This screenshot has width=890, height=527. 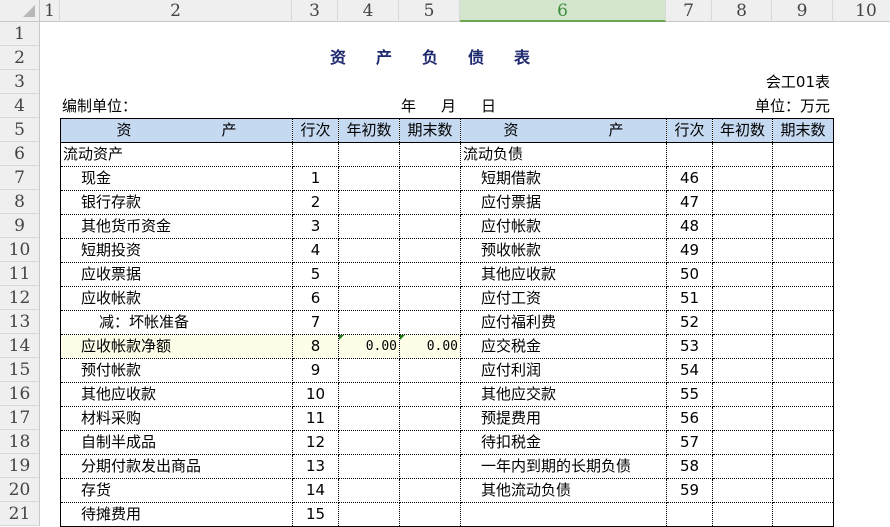 What do you see at coordinates (20, 106) in the screenshot?
I see `row-header-4: 4` at bounding box center [20, 106].